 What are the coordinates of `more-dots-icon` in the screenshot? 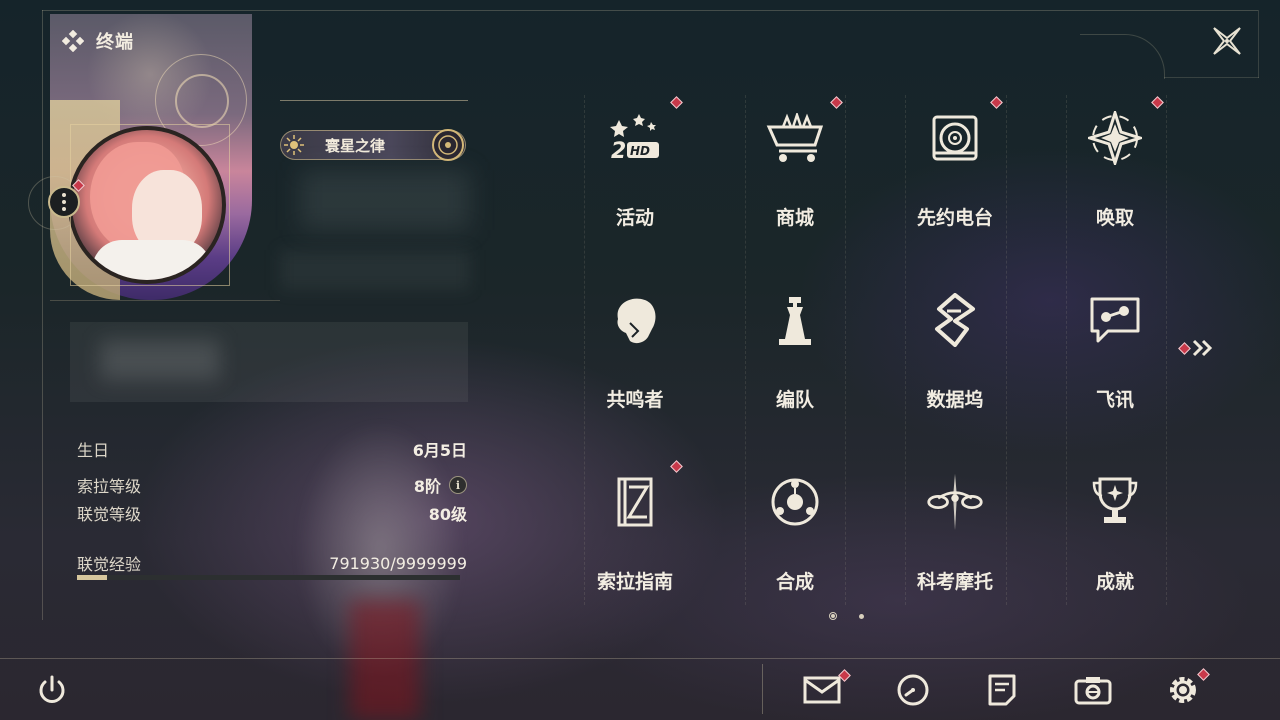 It's located at (64, 202).